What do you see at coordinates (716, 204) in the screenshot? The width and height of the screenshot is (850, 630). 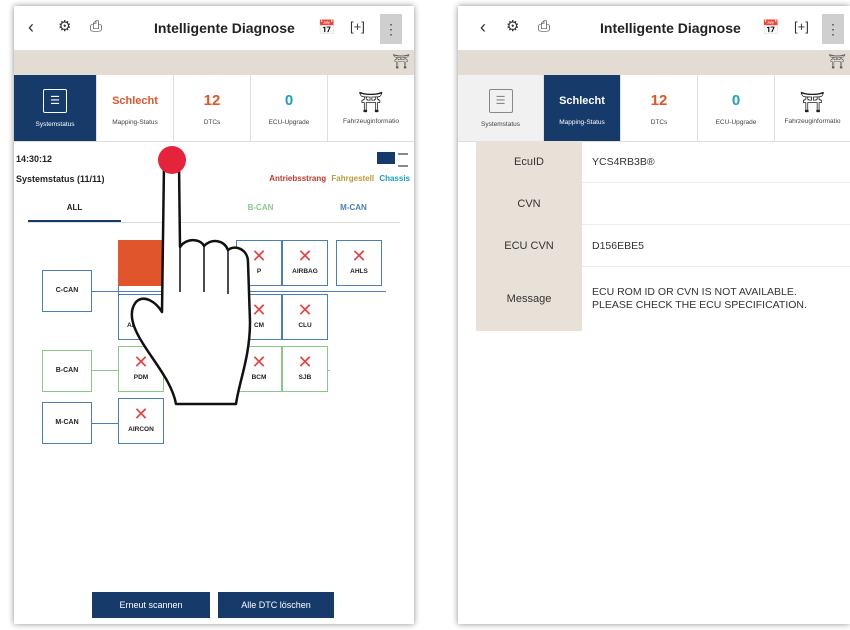 I see `cvn-value` at bounding box center [716, 204].